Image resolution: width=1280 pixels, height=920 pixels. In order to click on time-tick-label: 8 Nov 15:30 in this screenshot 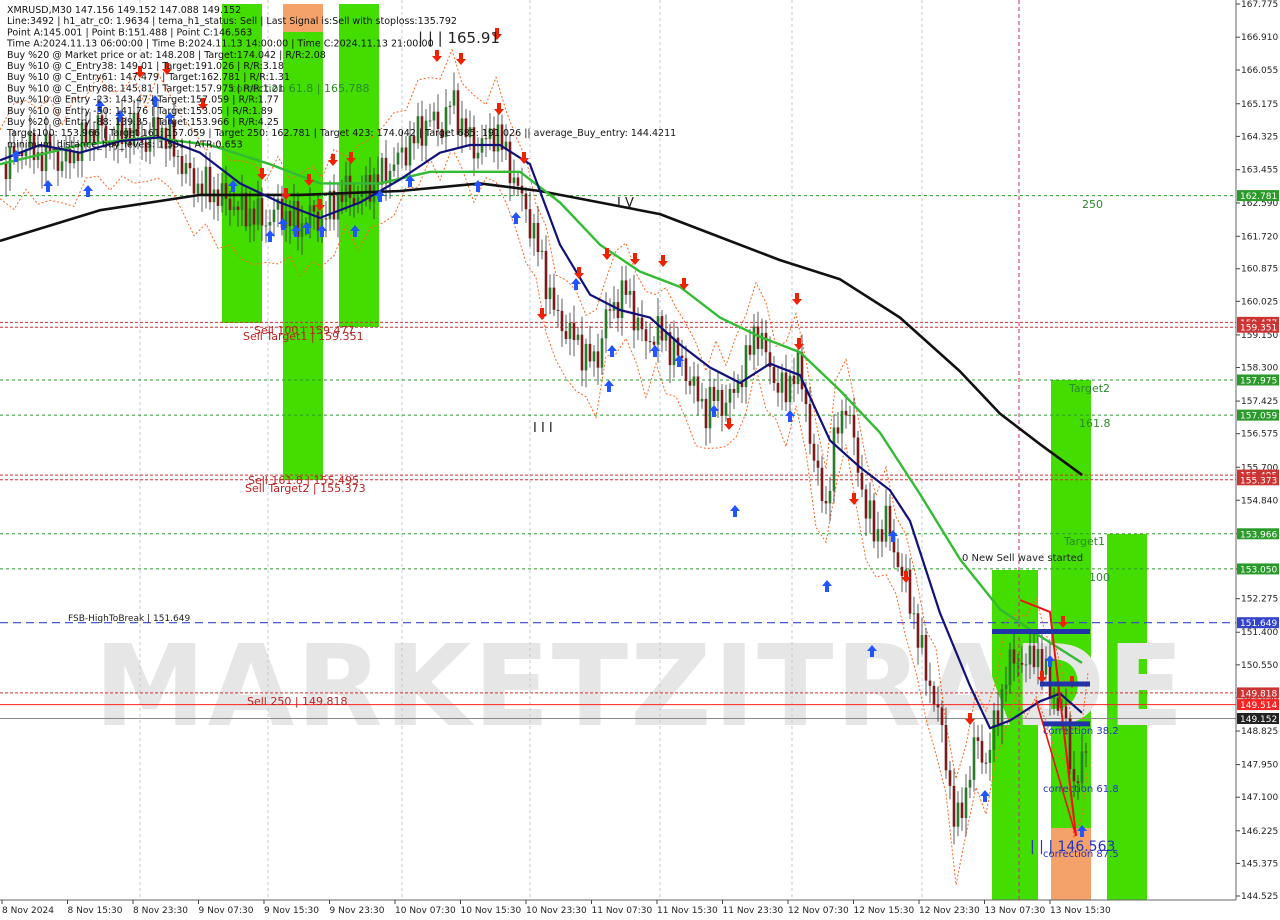, I will do `click(95, 911)`.